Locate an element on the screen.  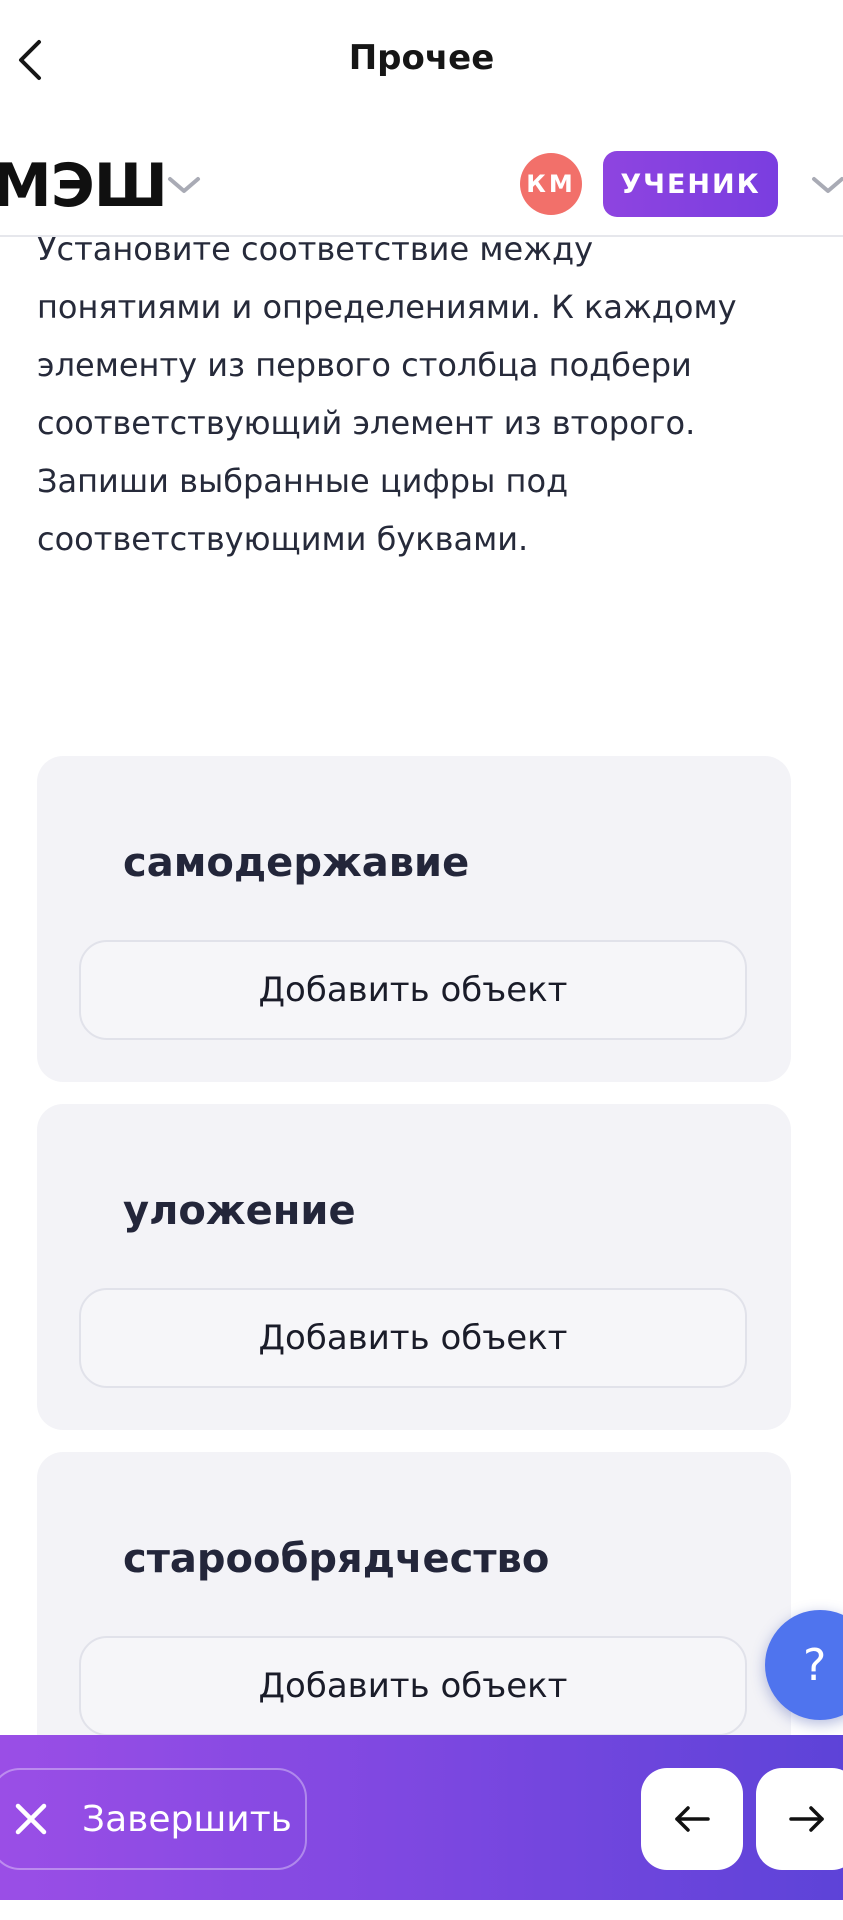
finish-button: Завершить is located at coordinates (153, 1819).